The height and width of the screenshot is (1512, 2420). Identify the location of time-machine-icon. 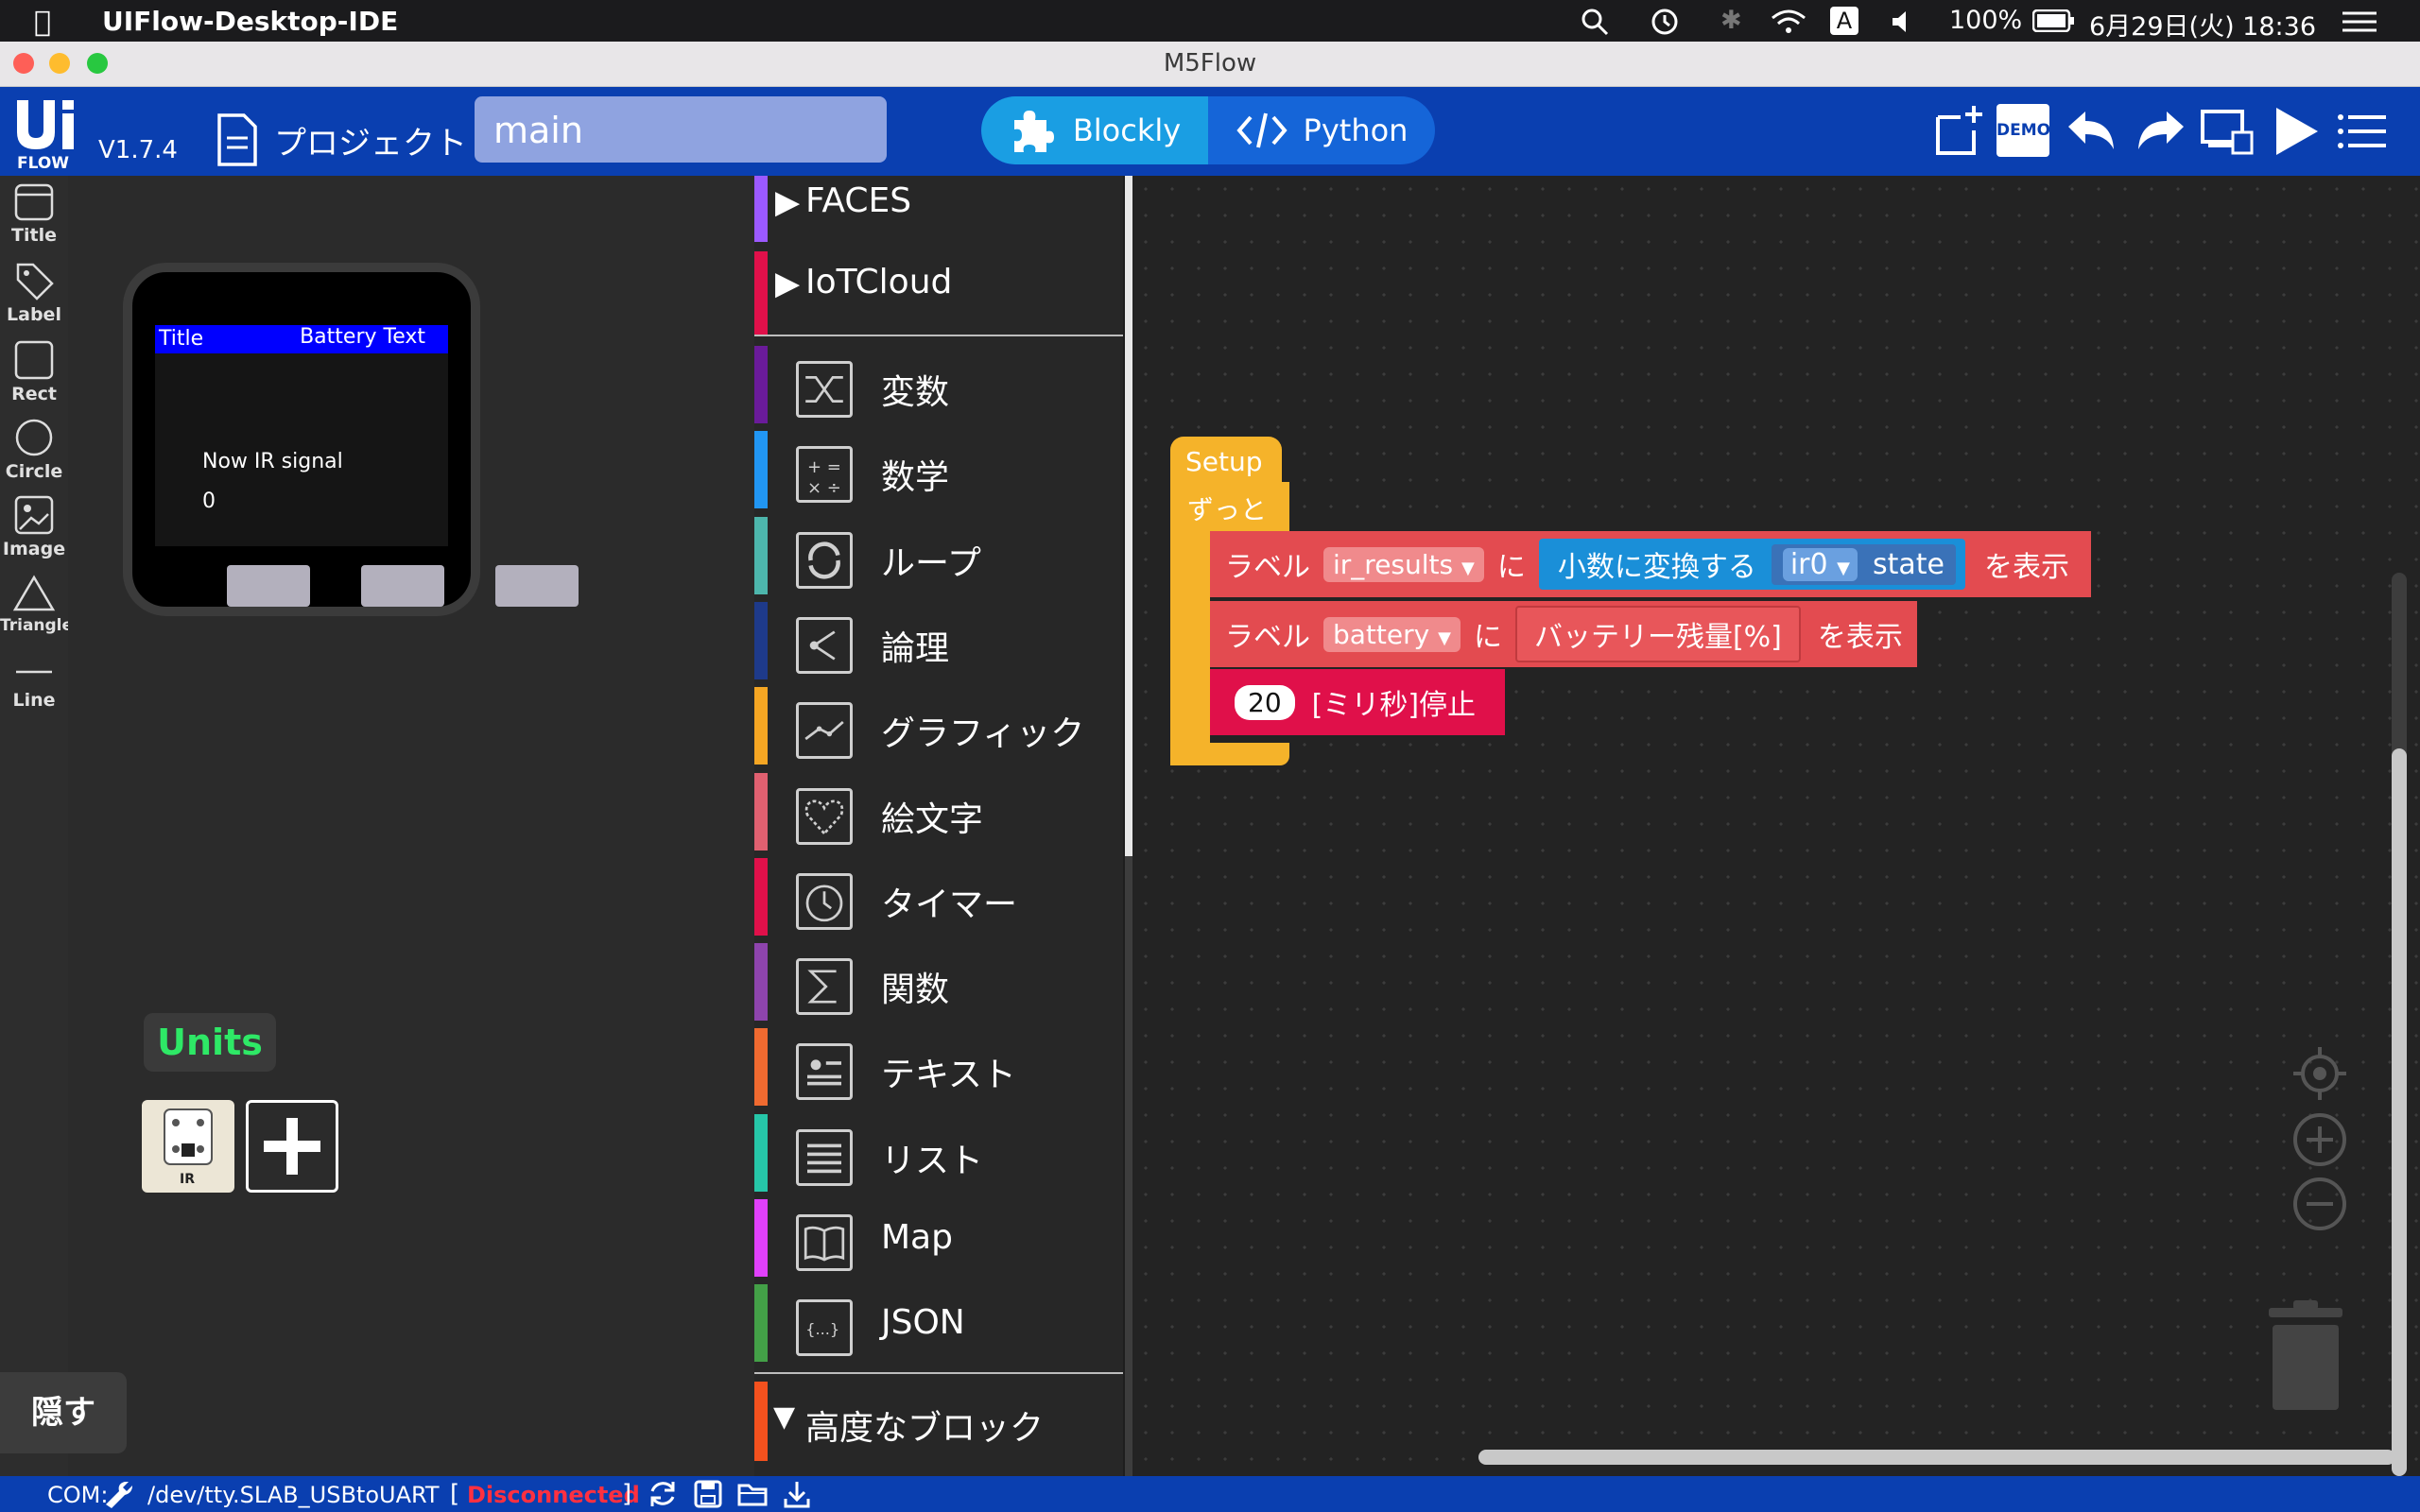
(1664, 22).